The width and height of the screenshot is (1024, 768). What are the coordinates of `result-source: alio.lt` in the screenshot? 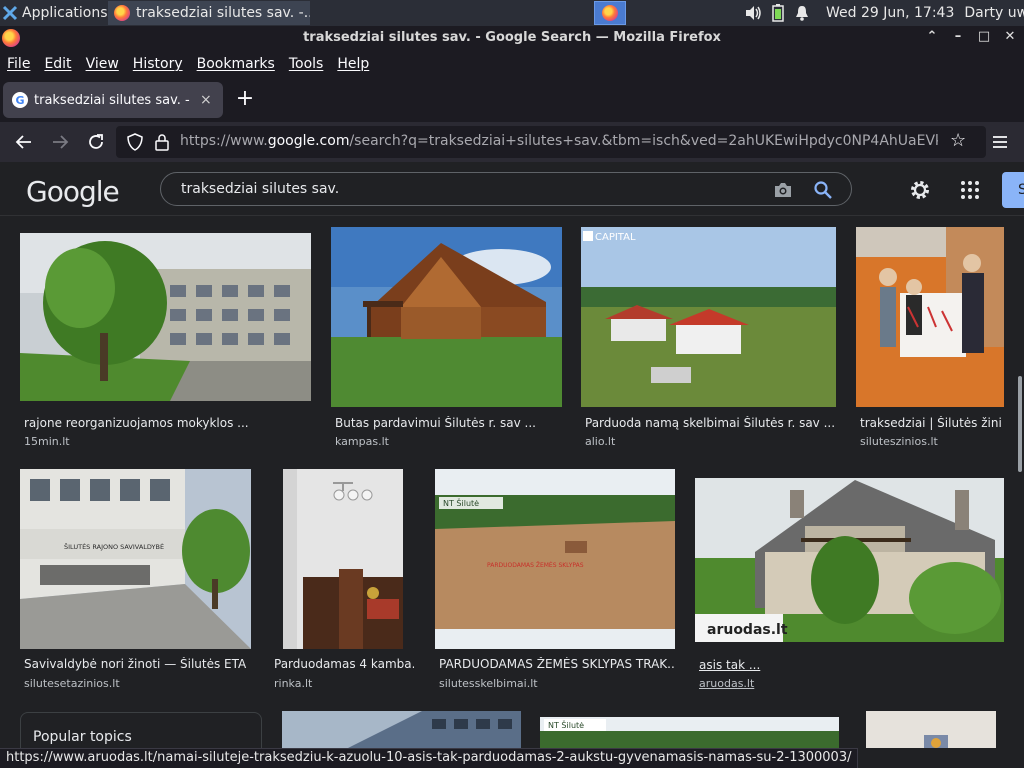 It's located at (600, 441).